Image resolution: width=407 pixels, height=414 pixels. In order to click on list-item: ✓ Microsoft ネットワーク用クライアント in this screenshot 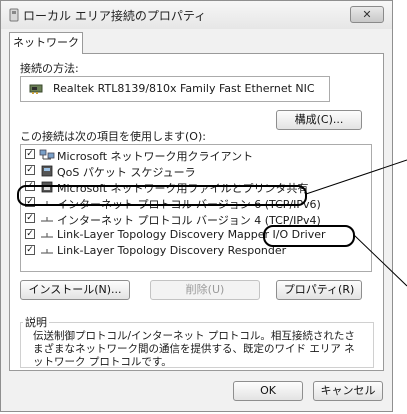, I will do `click(195, 155)`.